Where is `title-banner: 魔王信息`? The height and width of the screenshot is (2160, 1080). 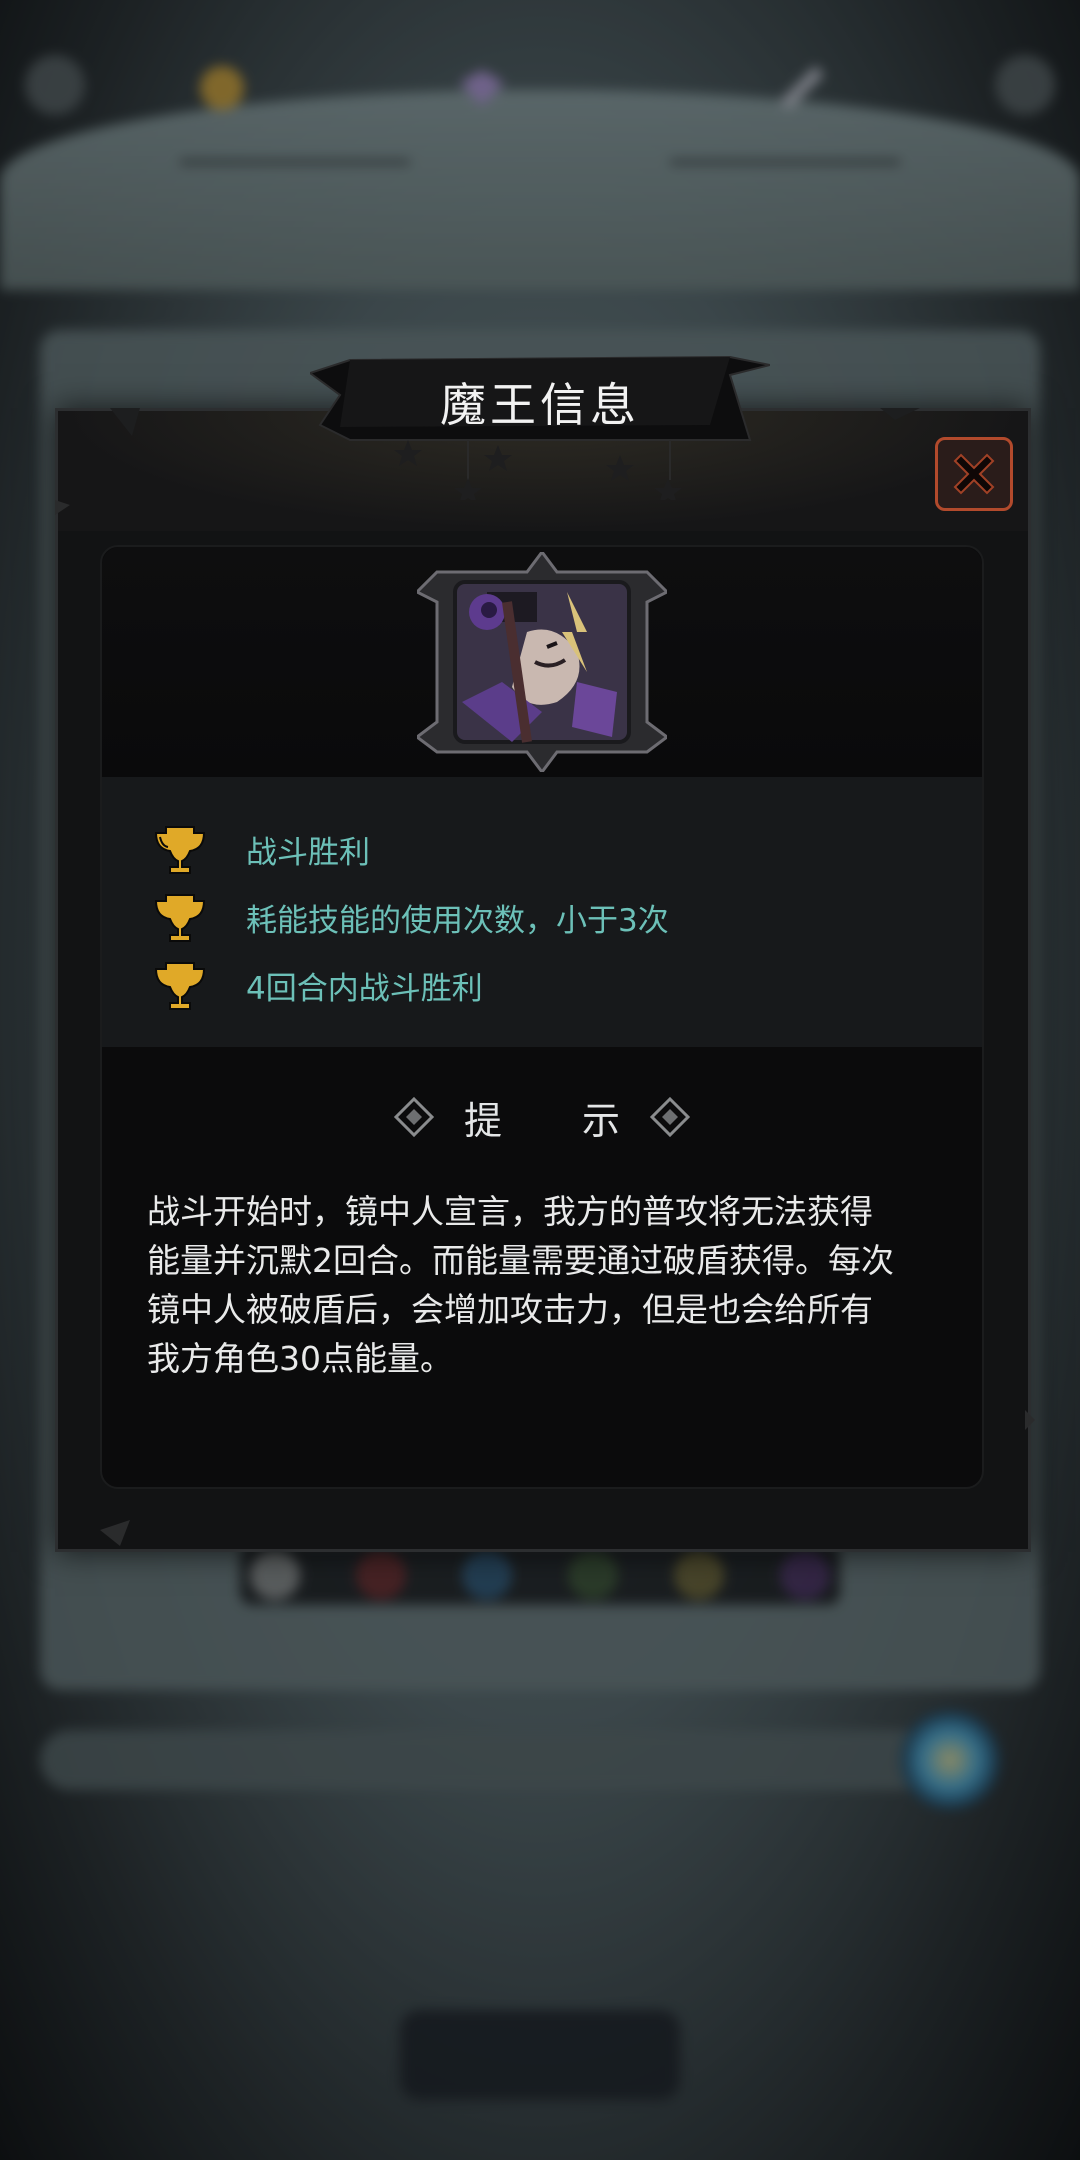 title-banner: 魔王信息 is located at coordinates (540, 400).